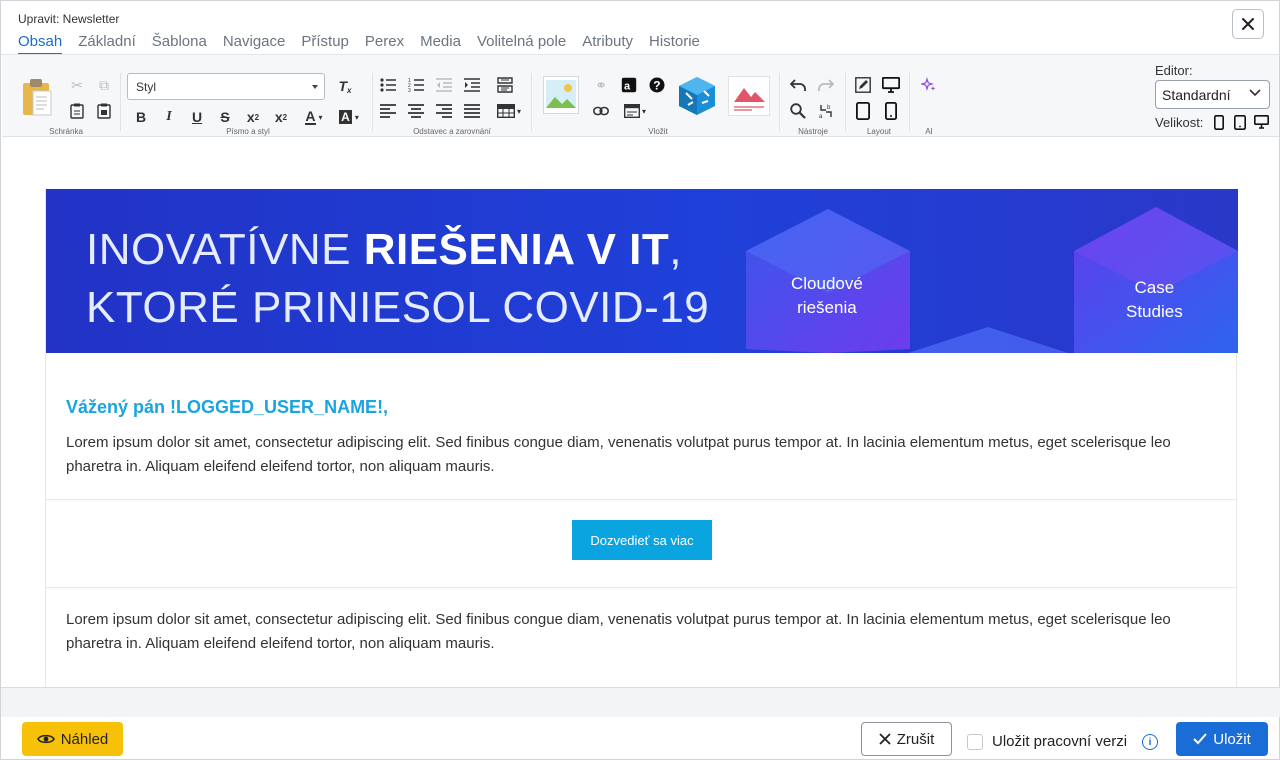 The image size is (1280, 760). What do you see at coordinates (444, 111) in the screenshot?
I see `align-right-icon` at bounding box center [444, 111].